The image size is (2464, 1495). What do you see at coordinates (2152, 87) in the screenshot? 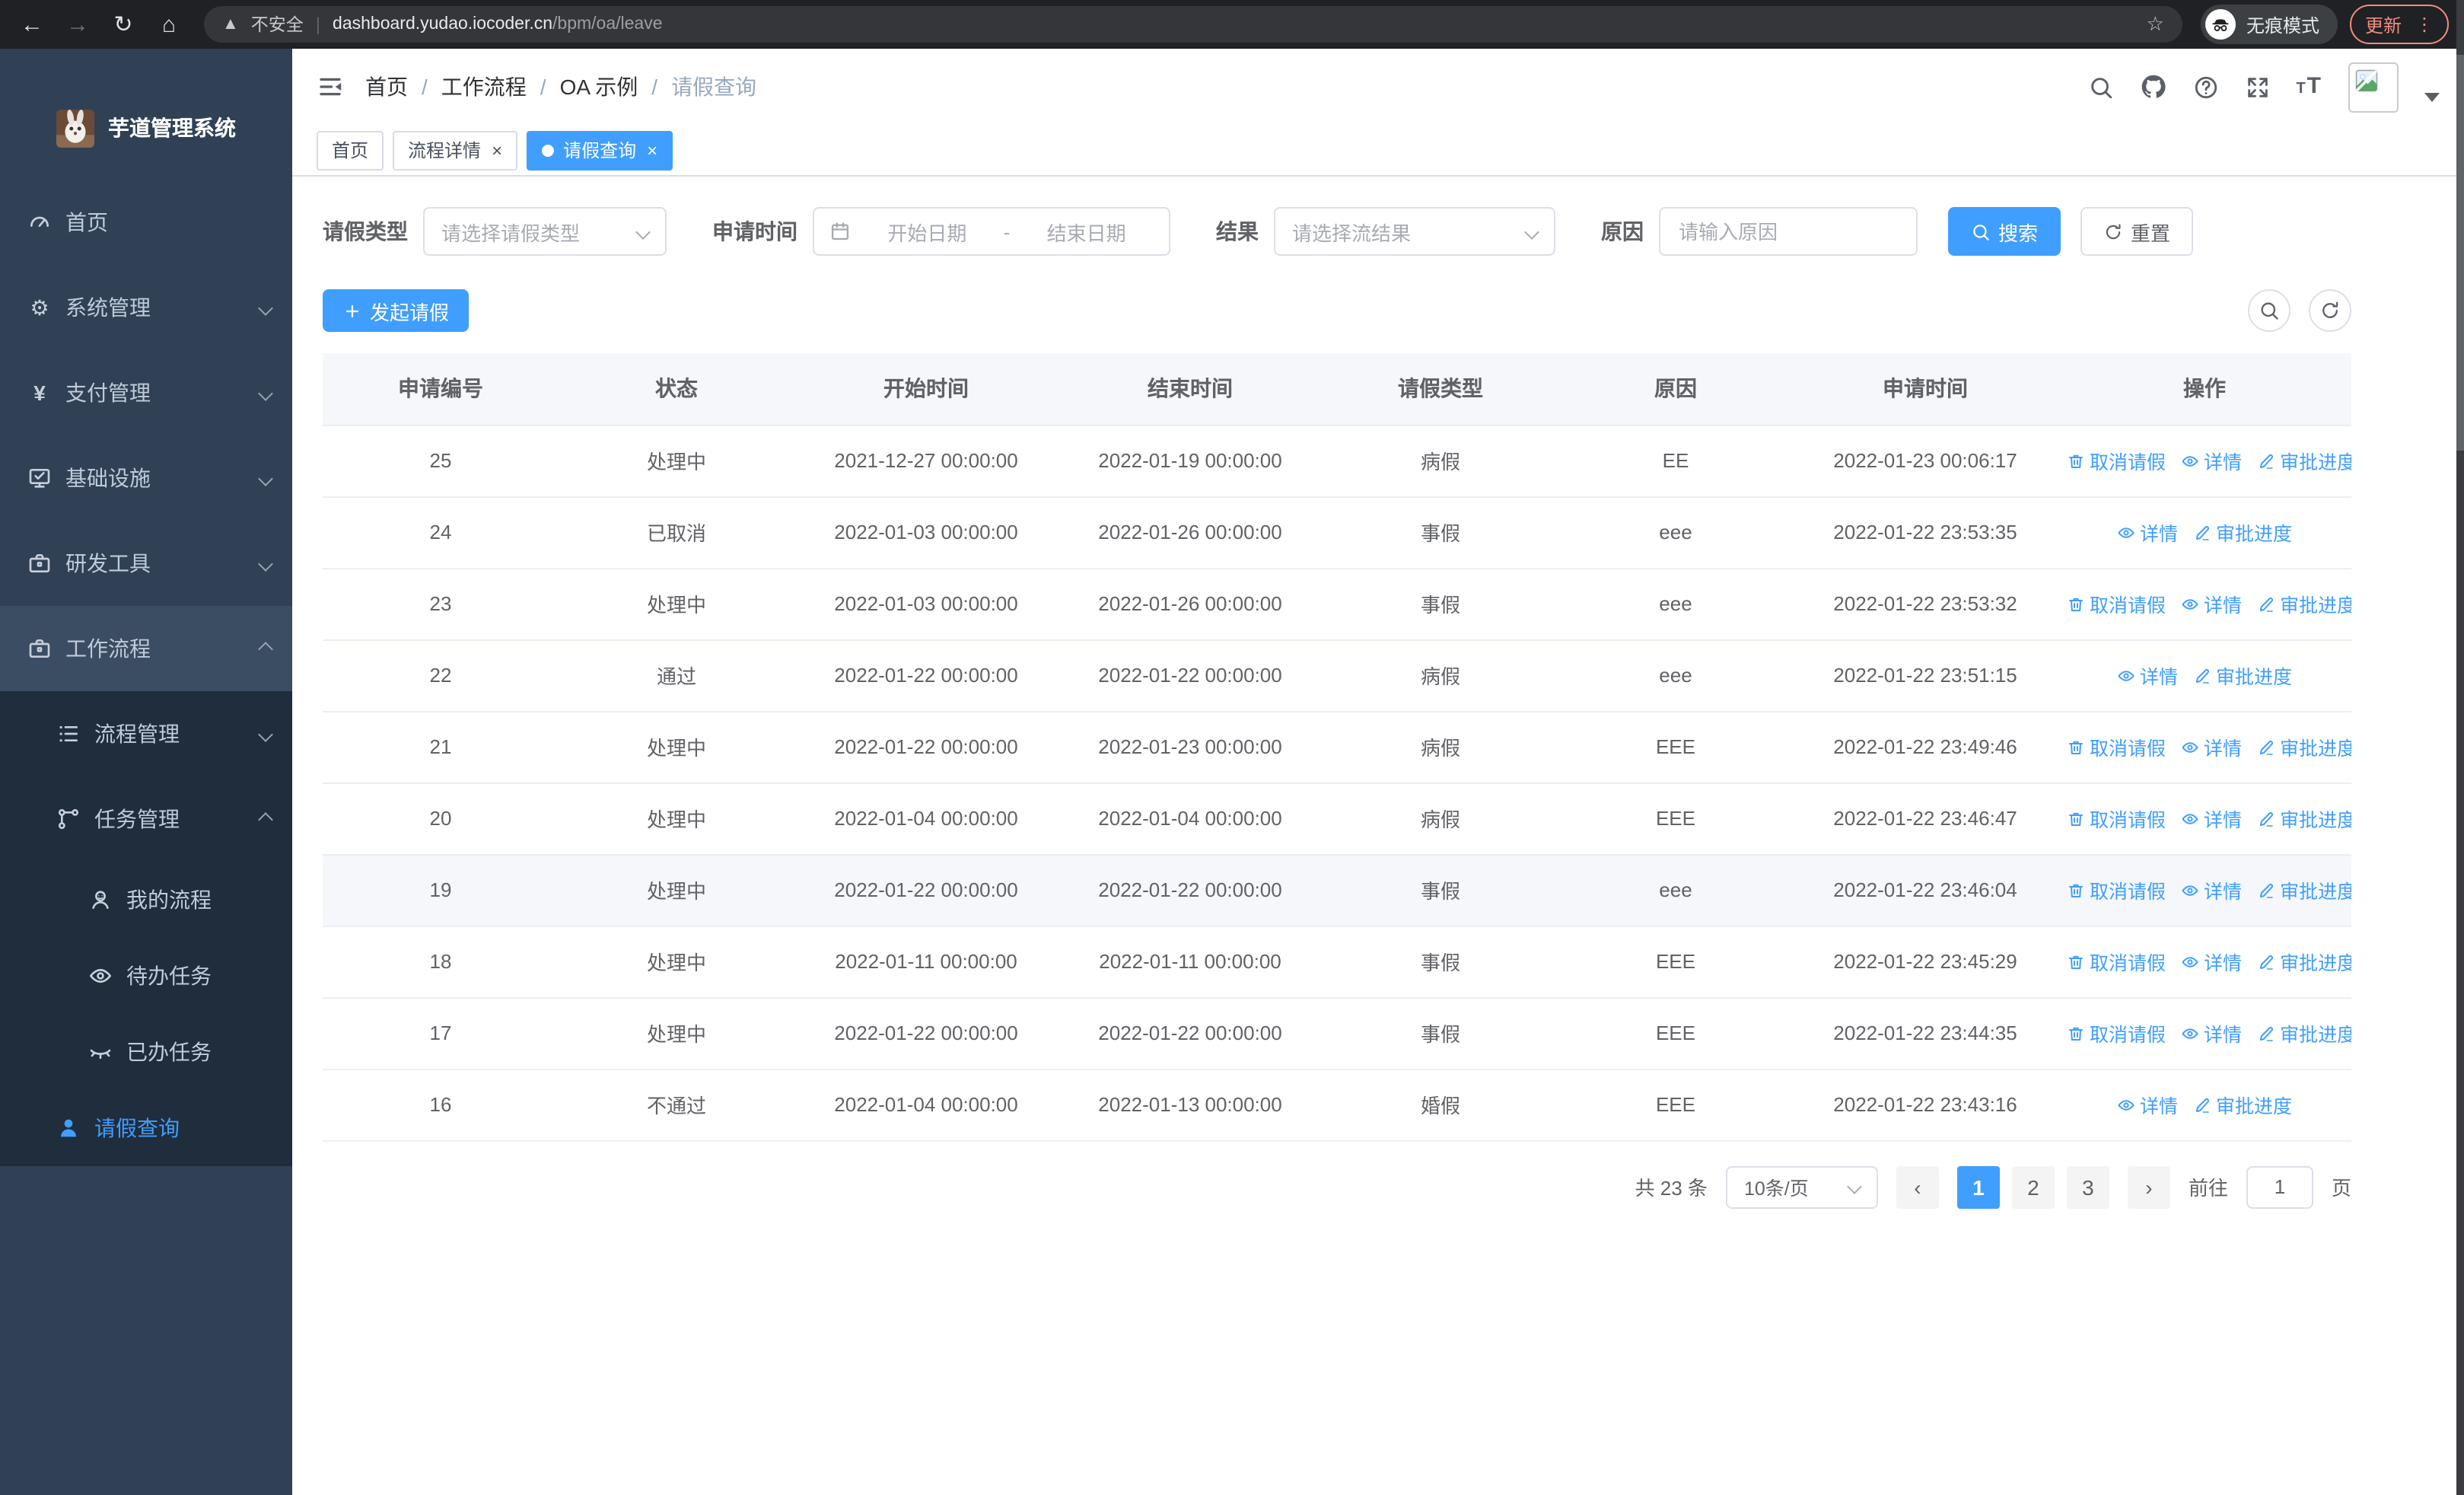
I see `github-icon` at bounding box center [2152, 87].